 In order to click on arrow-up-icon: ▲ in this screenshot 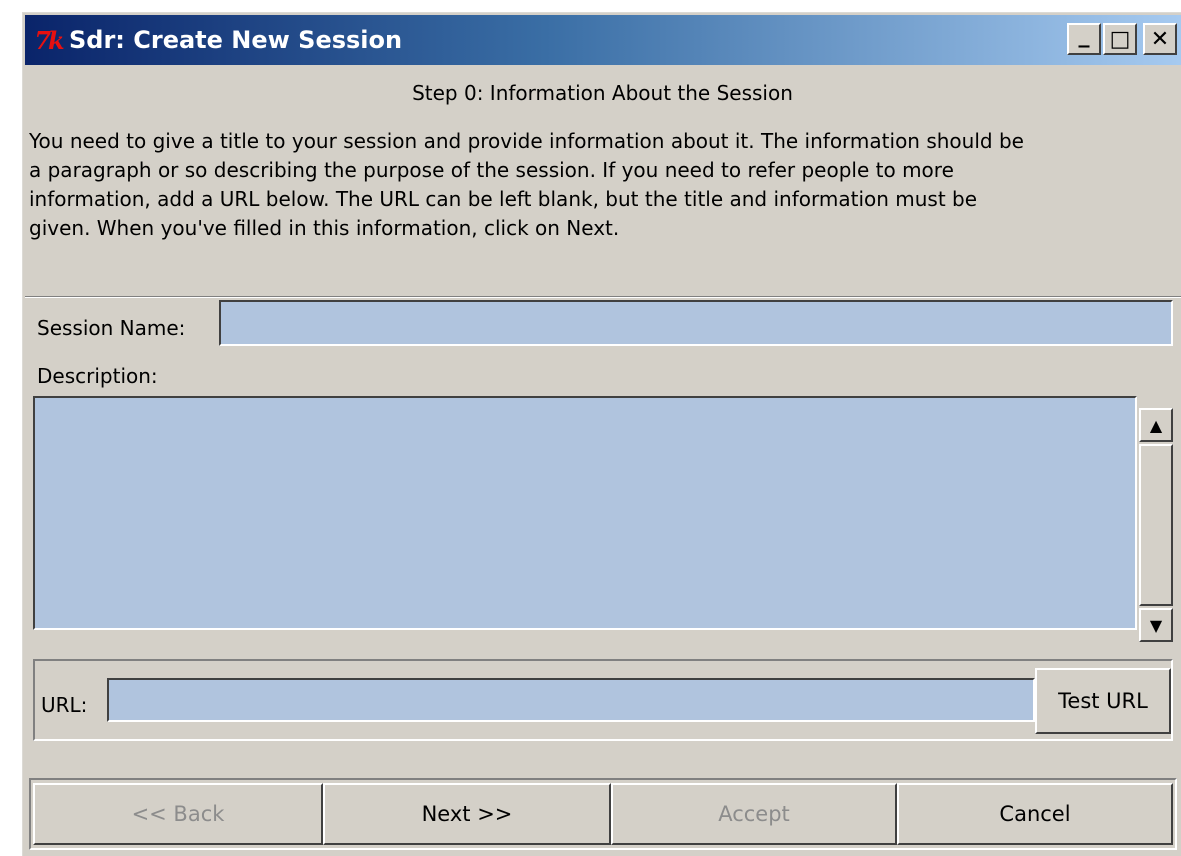, I will do `click(1156, 425)`.